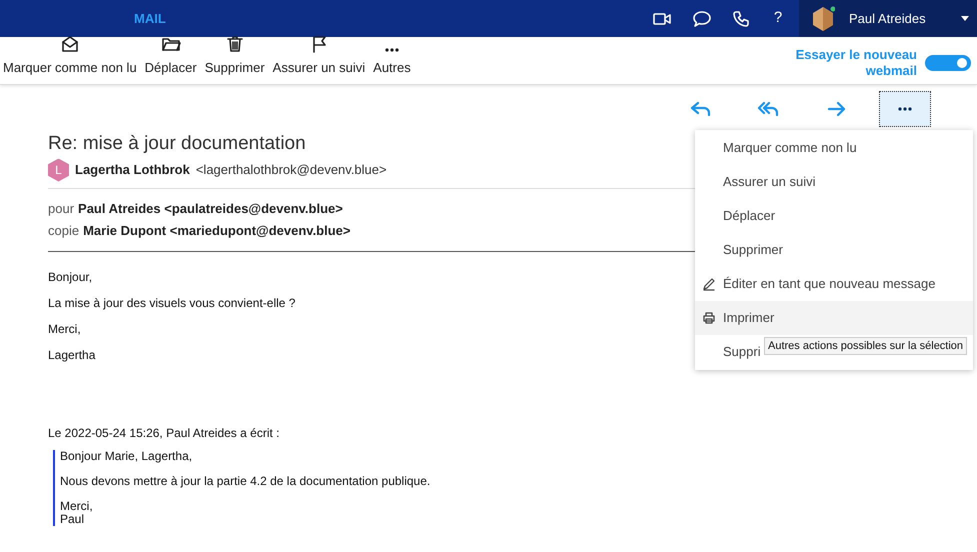 This screenshot has height=552, width=977. Describe the element at coordinates (58, 170) in the screenshot. I see `sender-avatar: L` at that location.